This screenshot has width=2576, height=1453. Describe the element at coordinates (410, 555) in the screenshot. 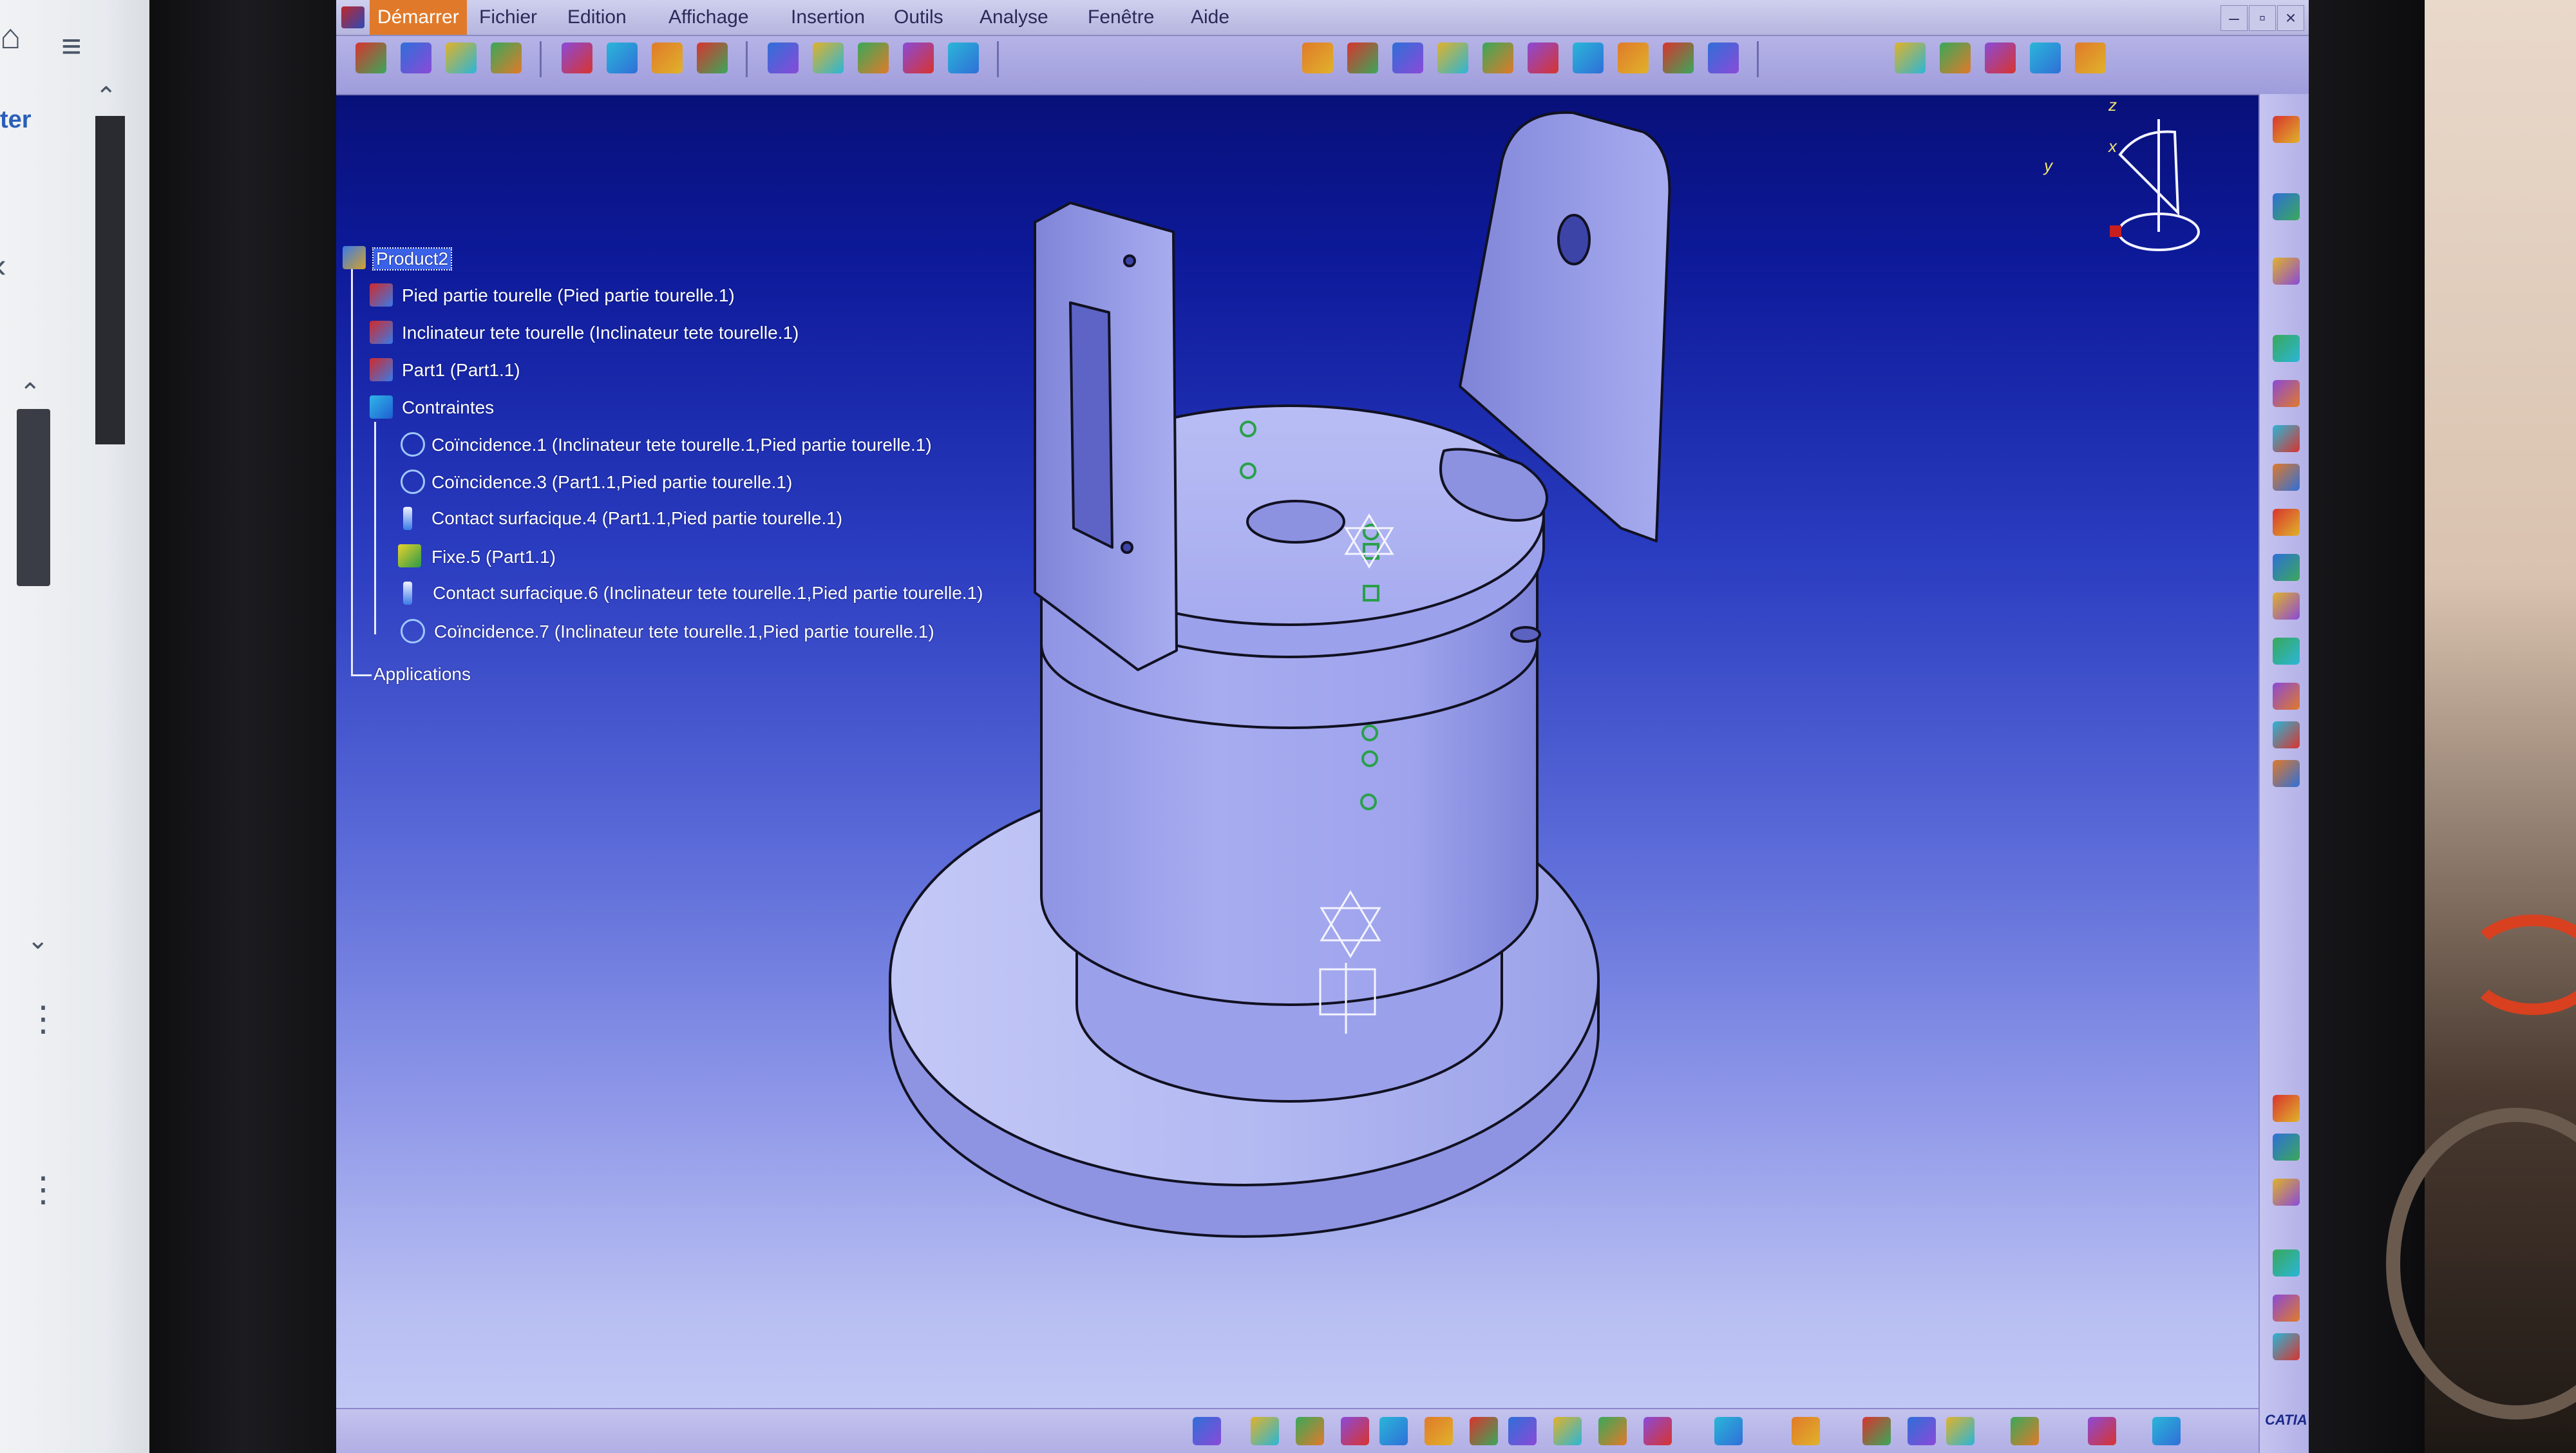

I see `anchor-fix-icon` at that location.